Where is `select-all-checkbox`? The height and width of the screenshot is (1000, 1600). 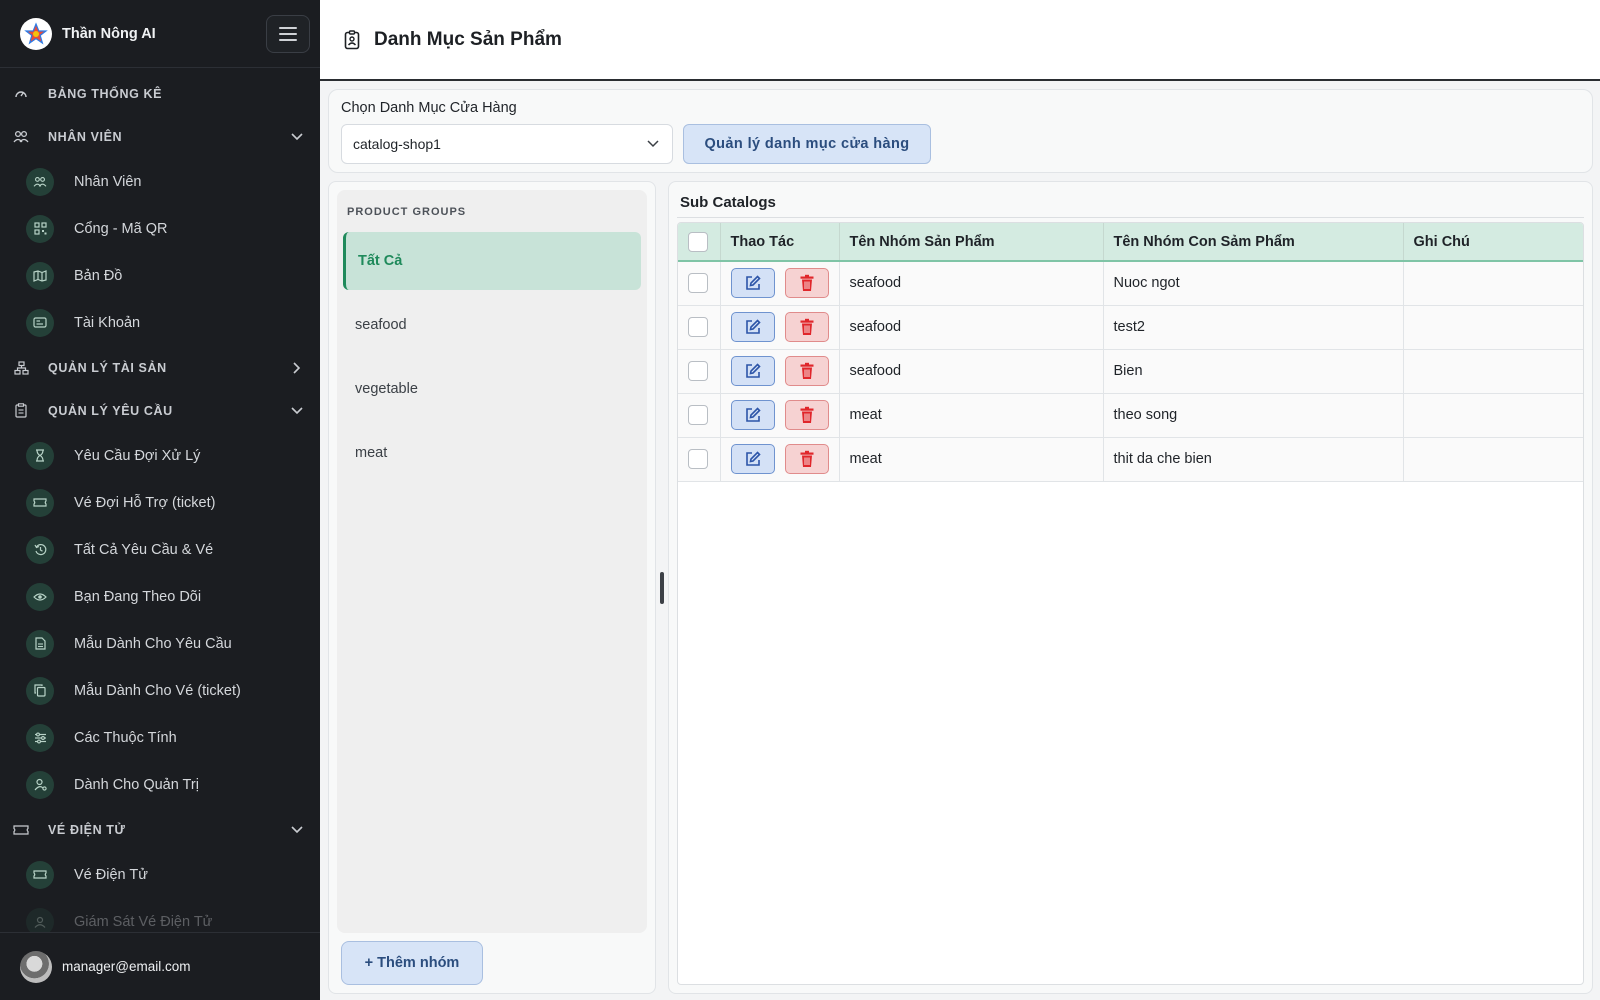
select-all-checkbox is located at coordinates (698, 241).